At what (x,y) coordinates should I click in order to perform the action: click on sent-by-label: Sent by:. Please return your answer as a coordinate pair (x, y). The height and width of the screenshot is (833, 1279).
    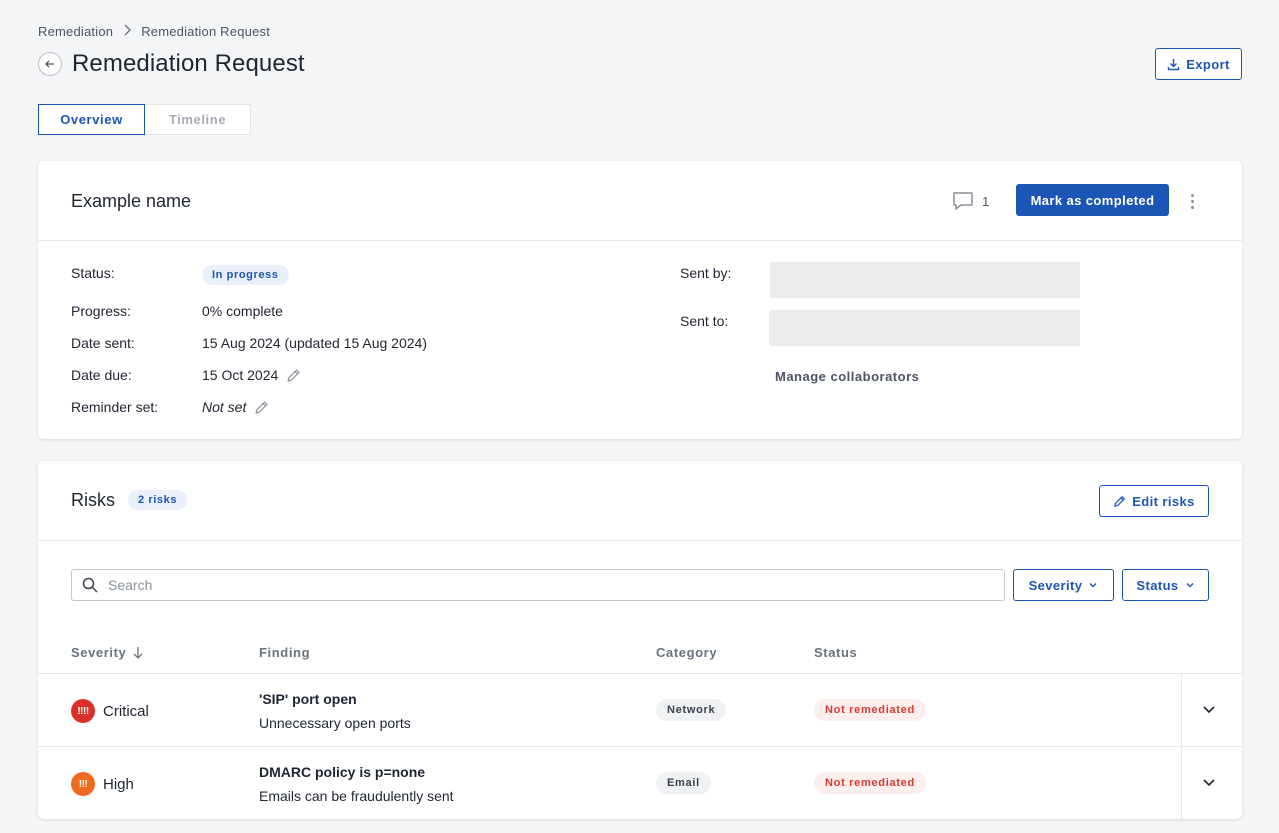
    Looking at the image, I should click on (706, 273).